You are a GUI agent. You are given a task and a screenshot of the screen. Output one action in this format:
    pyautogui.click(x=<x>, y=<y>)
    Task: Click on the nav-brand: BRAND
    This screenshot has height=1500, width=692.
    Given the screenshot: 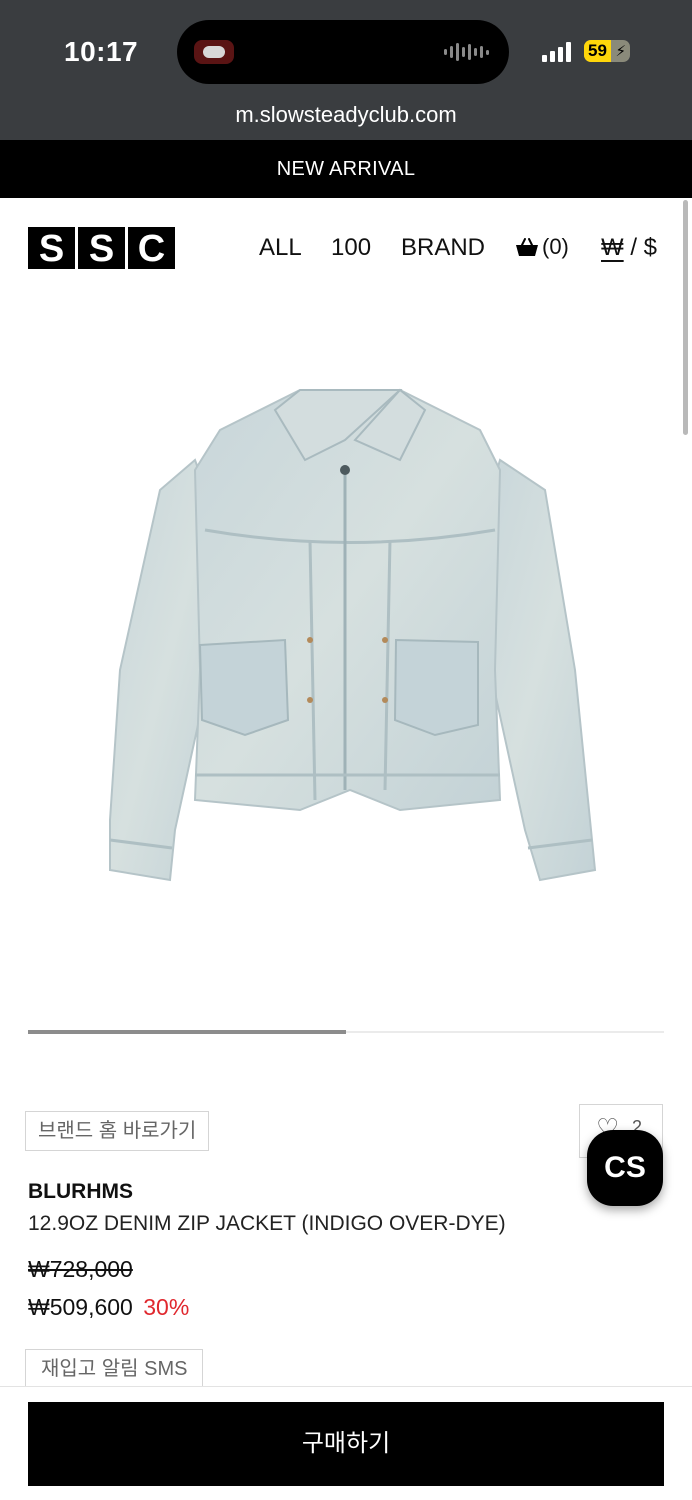 What is the action you would take?
    pyautogui.click(x=443, y=248)
    